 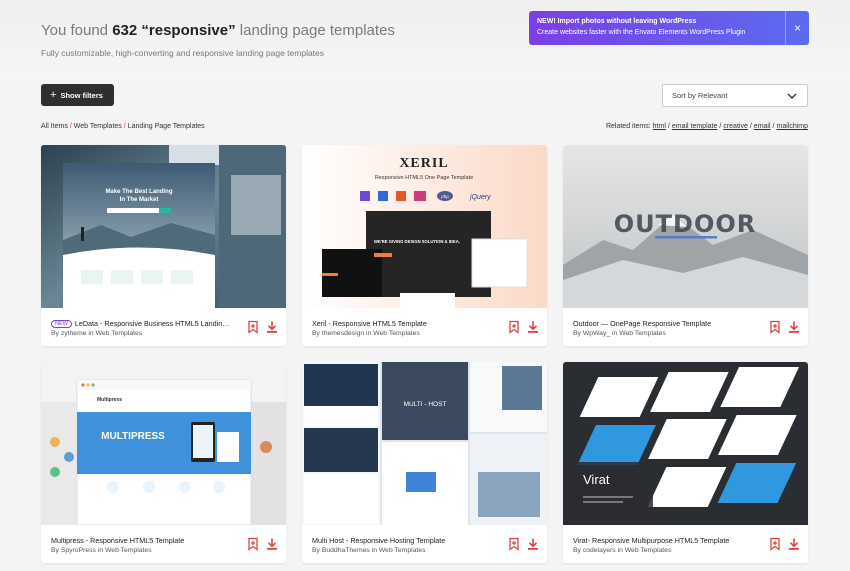 What do you see at coordinates (425, 404) in the screenshot?
I see `thumb-title: MULTI - HOST` at bounding box center [425, 404].